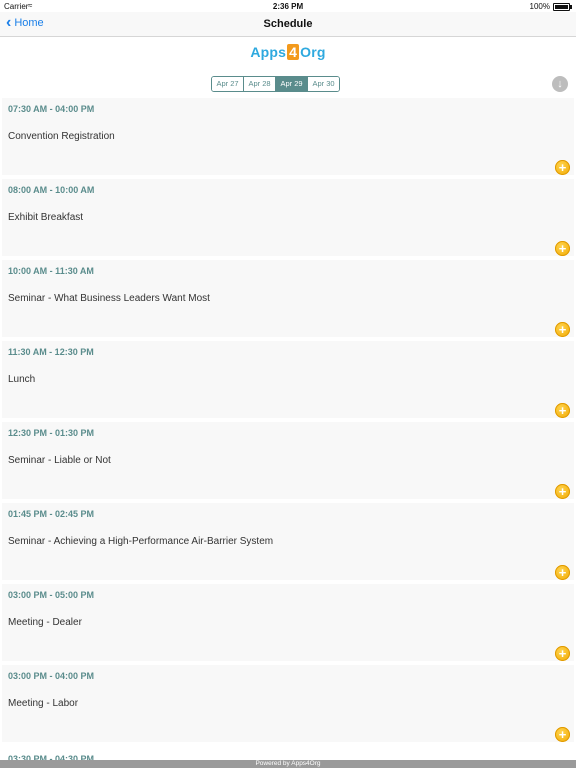 This screenshot has height=768, width=576. I want to click on footer-credit: Powered by Apps4Org, so click(288, 764).